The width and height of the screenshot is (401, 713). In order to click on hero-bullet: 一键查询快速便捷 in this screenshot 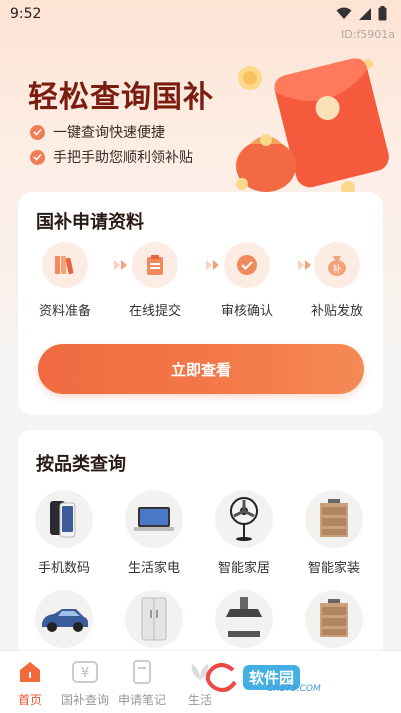, I will do `click(97, 132)`.